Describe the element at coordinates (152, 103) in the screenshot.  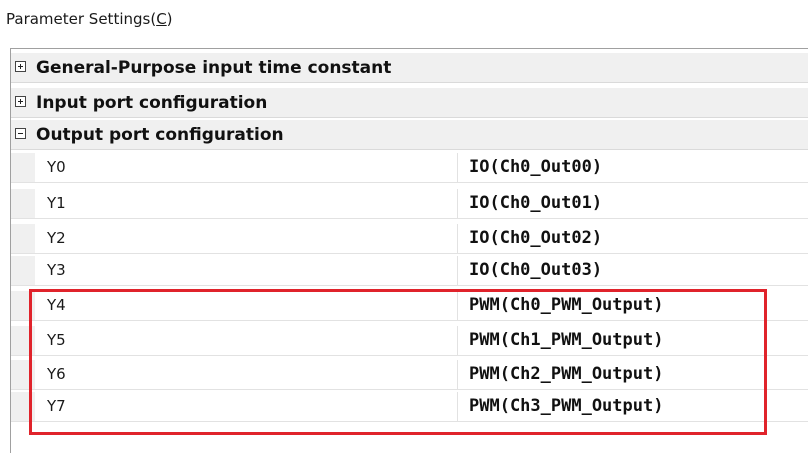
I see `category-label: Input port configuration` at that location.